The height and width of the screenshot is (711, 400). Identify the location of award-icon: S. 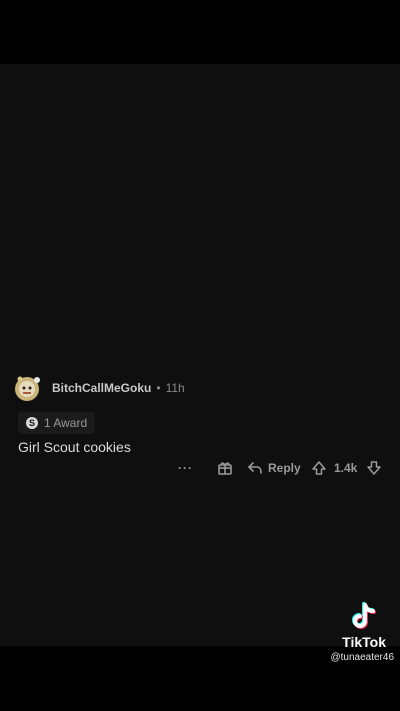
(32, 423).